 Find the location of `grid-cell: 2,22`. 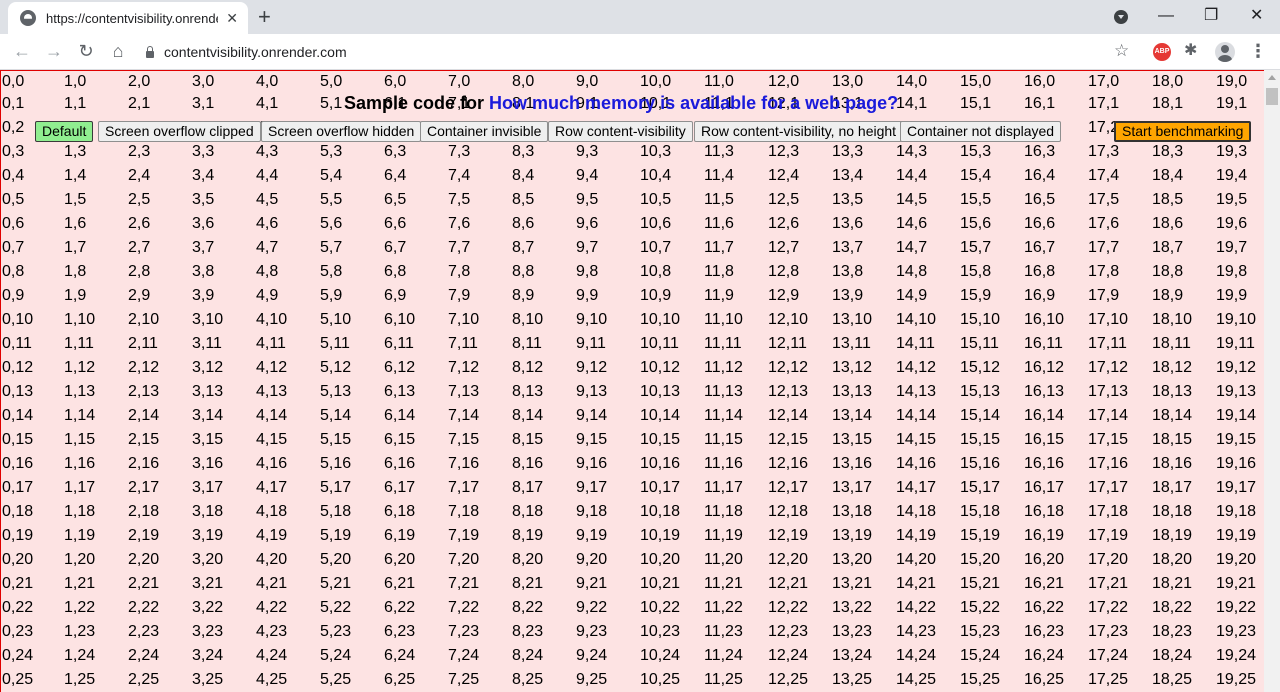

grid-cell: 2,22 is located at coordinates (159, 609).